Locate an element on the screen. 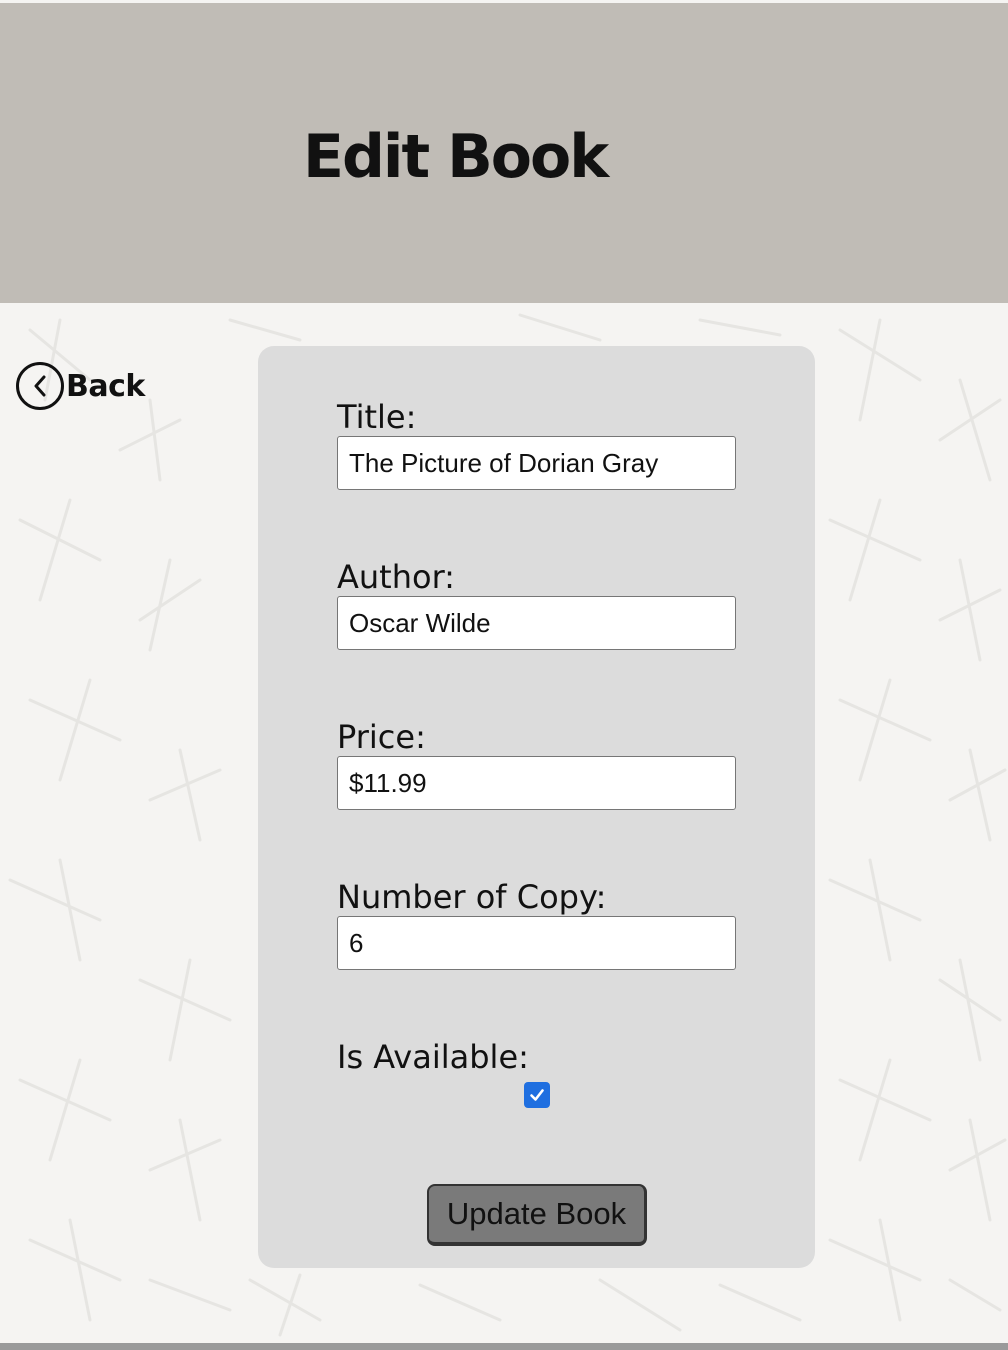  available-checkbox is located at coordinates (537, 1095).